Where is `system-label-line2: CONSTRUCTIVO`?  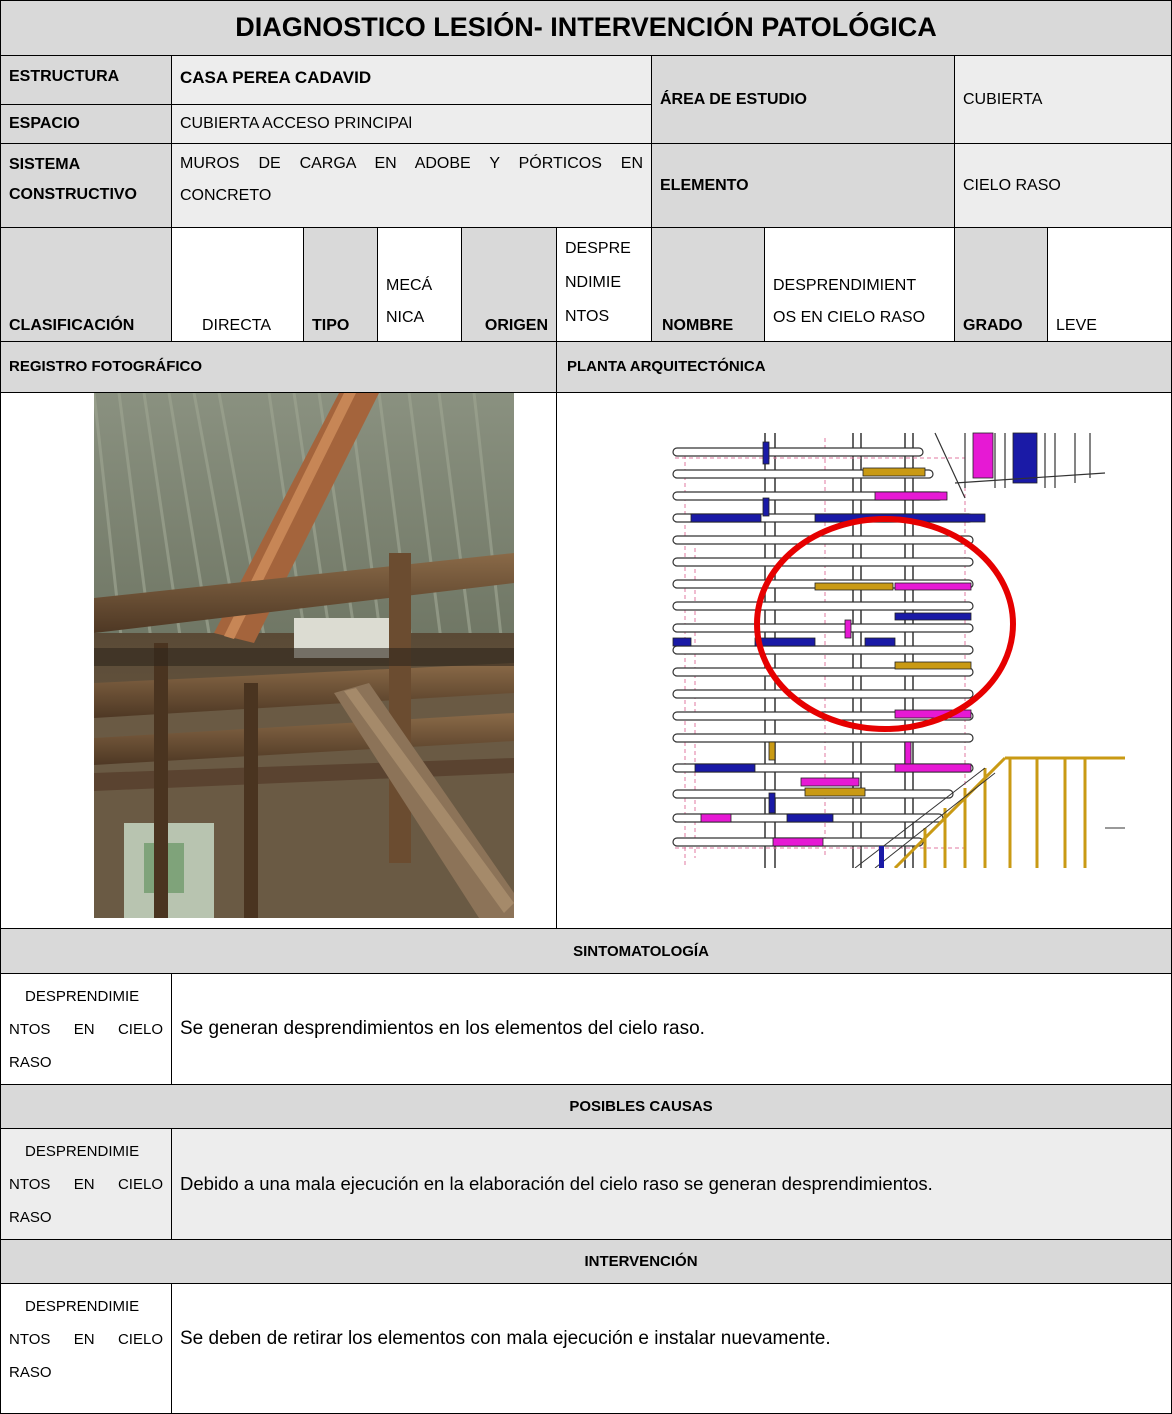 system-label-line2: CONSTRUCTIVO is located at coordinates (73, 194).